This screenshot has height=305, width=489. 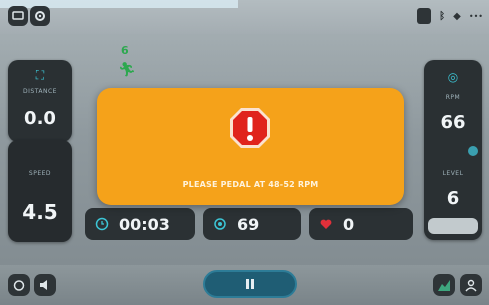 I want to click on activity-count: 6, so click(x=125, y=50).